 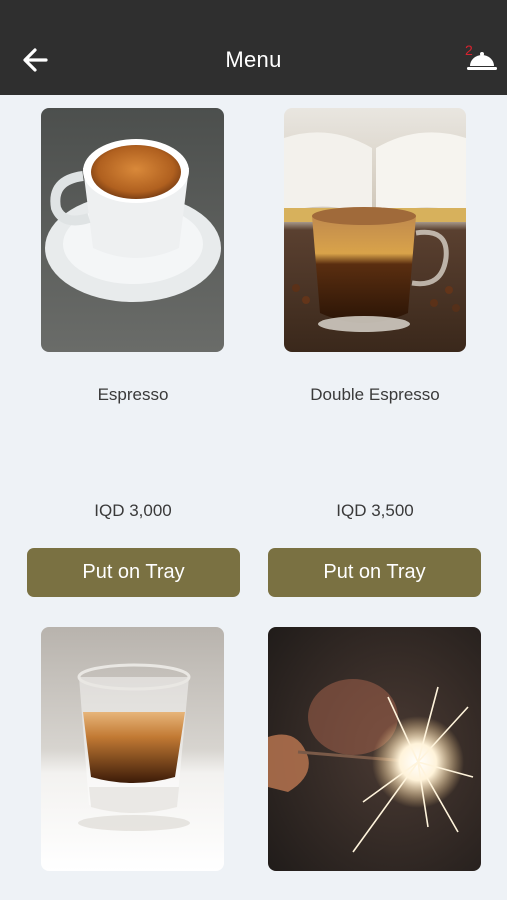 I want to click on page-title: Menu, so click(x=253, y=59).